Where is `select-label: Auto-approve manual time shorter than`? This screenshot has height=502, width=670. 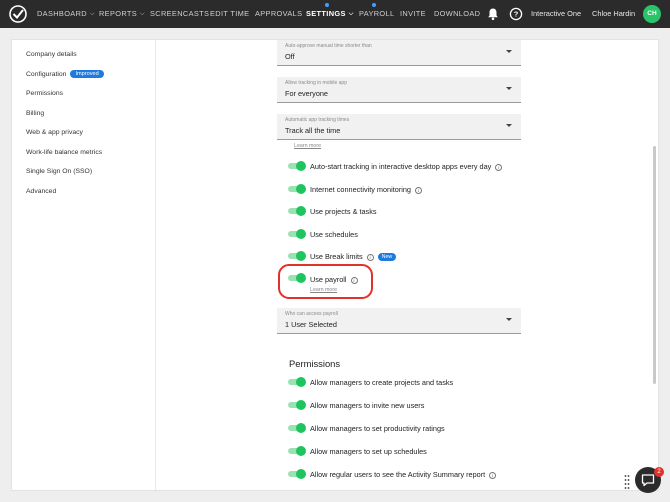
select-label: Auto-approve manual time shorter than is located at coordinates (328, 46).